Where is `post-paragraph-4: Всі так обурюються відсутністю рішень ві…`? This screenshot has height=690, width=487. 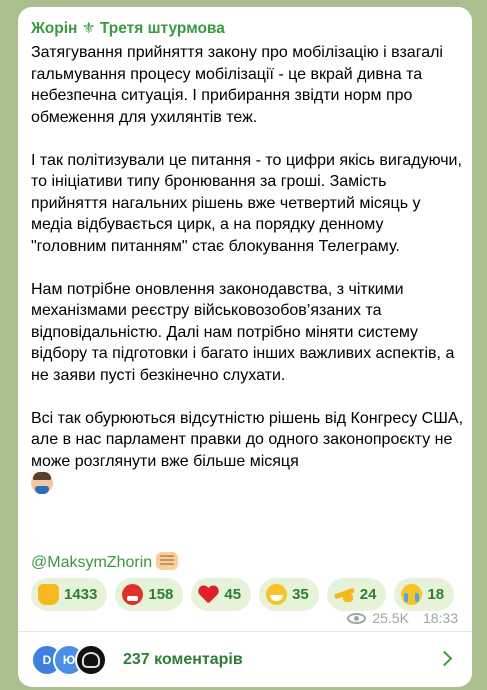
post-paragraph-4: Всі так обурюються відсутністю рішень ві… is located at coordinates (247, 452).